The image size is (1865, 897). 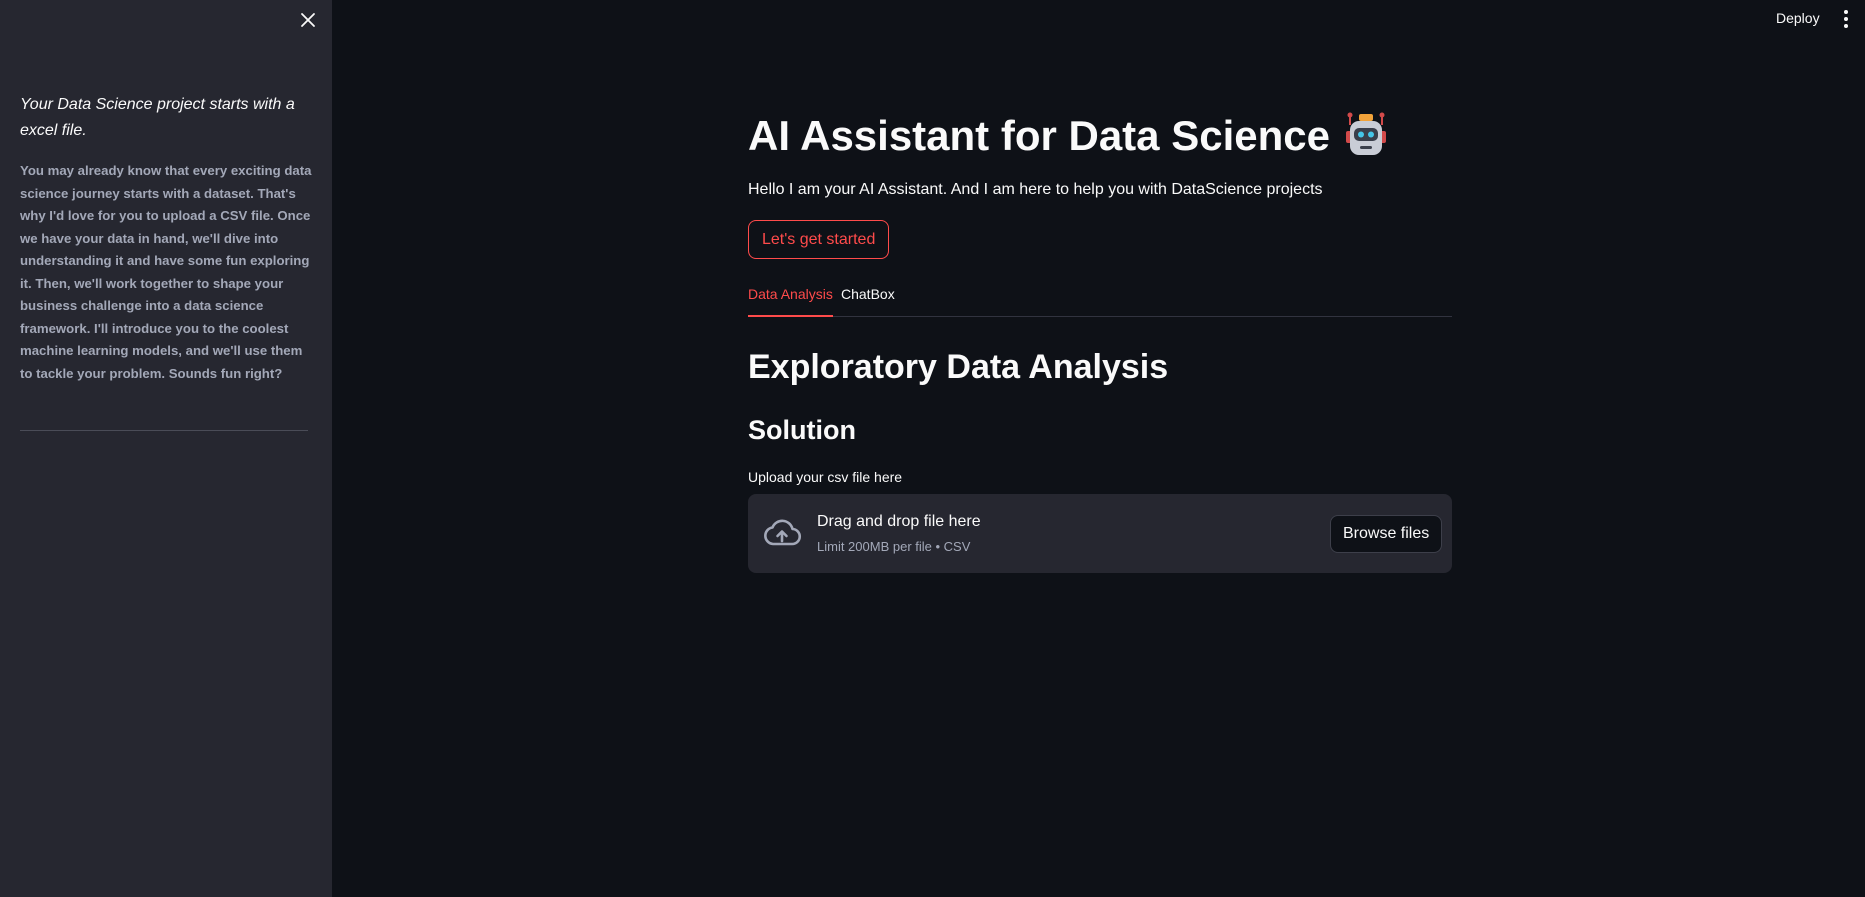 I want to click on subsection-title: Solution, so click(x=802, y=430).